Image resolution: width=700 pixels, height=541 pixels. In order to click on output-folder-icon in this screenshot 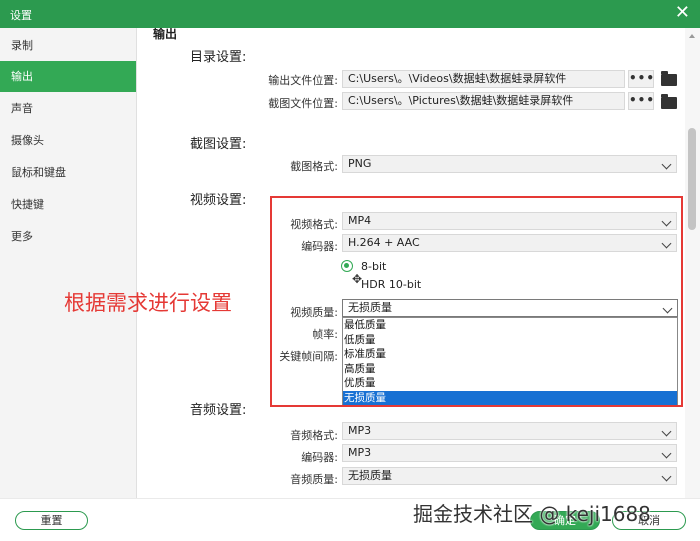, I will do `click(669, 78)`.